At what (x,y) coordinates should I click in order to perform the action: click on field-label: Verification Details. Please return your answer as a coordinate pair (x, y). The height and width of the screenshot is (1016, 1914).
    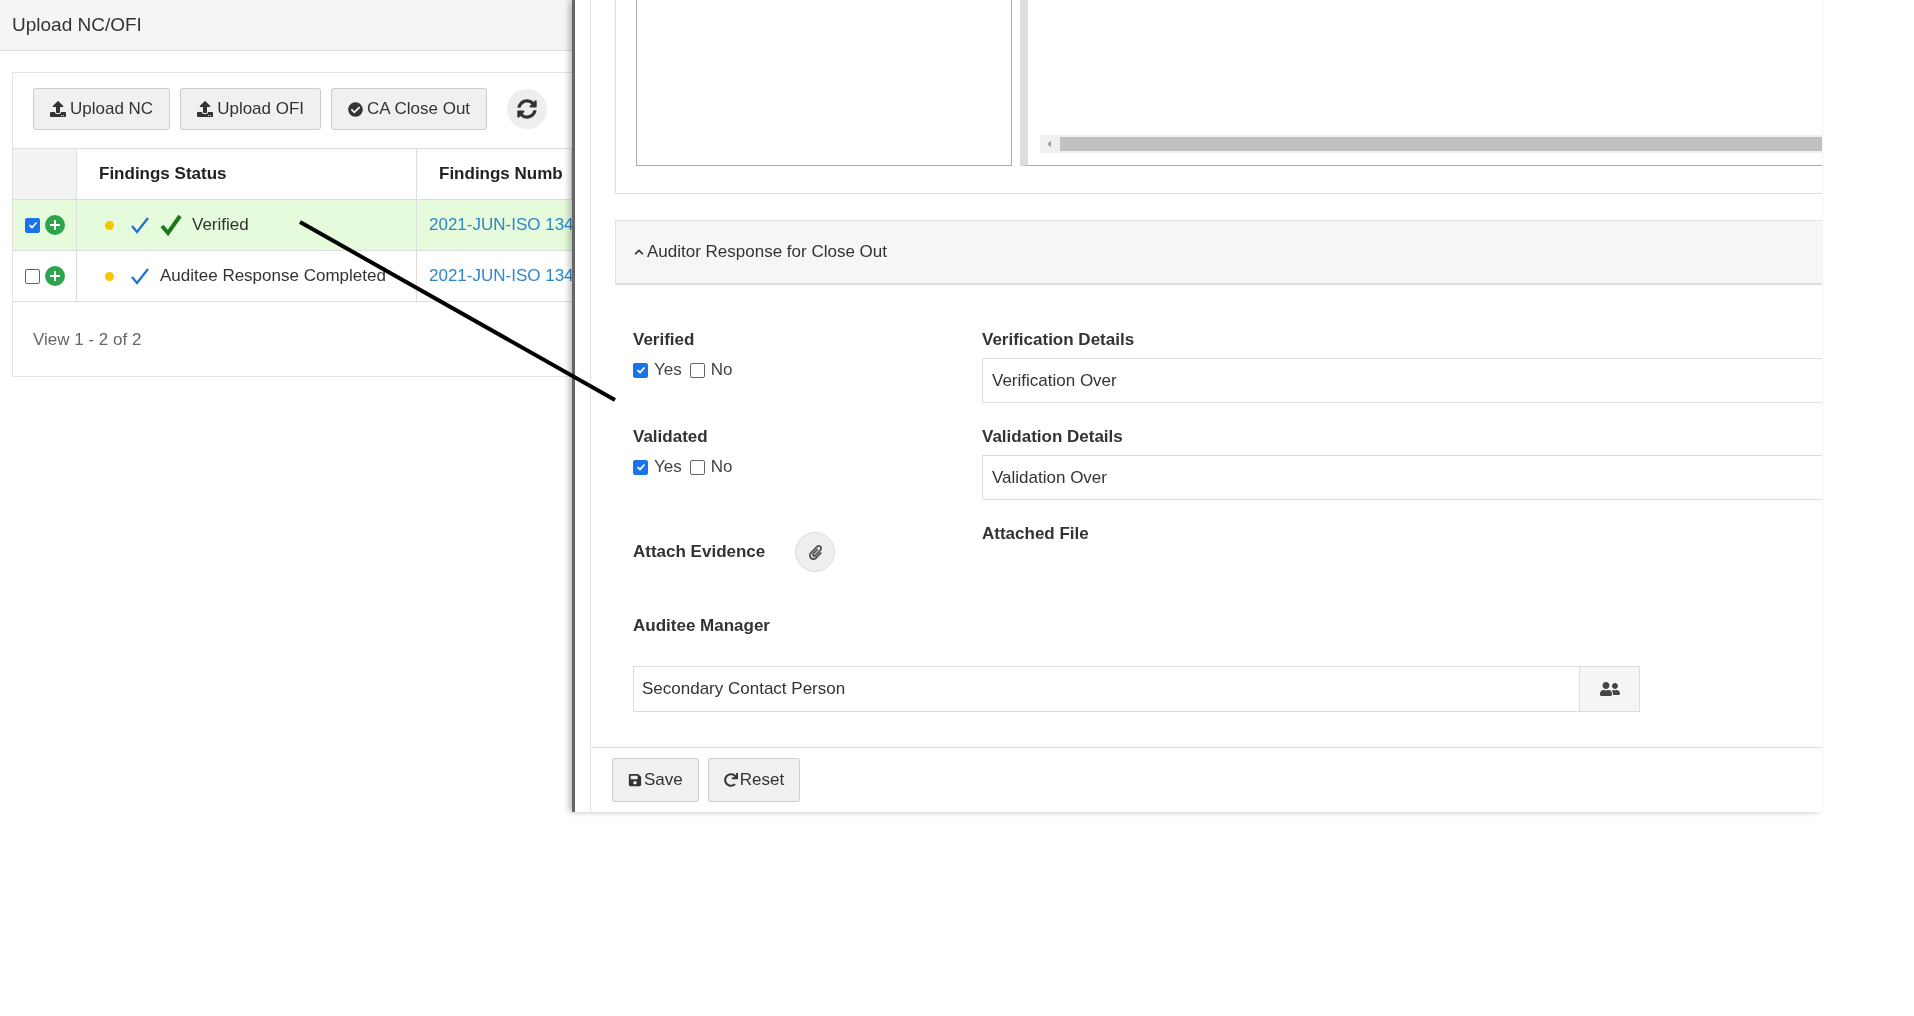
    Looking at the image, I should click on (1059, 340).